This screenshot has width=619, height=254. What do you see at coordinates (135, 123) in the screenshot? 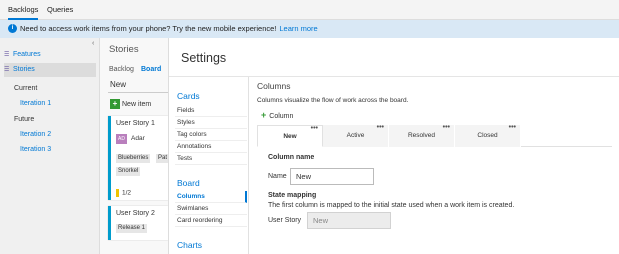
I see `card-title: User Story 1` at bounding box center [135, 123].